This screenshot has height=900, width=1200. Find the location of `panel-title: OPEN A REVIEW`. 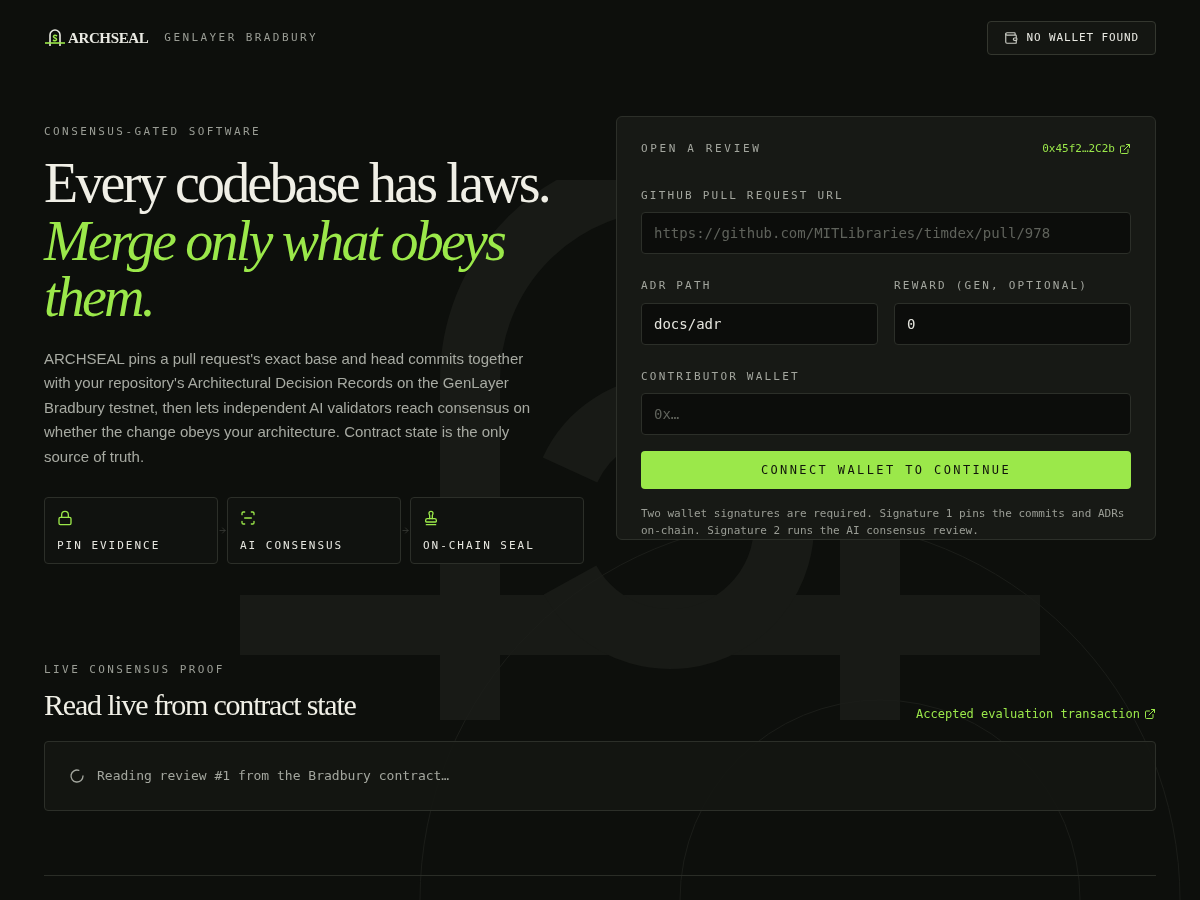

panel-title: OPEN A REVIEW is located at coordinates (701, 149).